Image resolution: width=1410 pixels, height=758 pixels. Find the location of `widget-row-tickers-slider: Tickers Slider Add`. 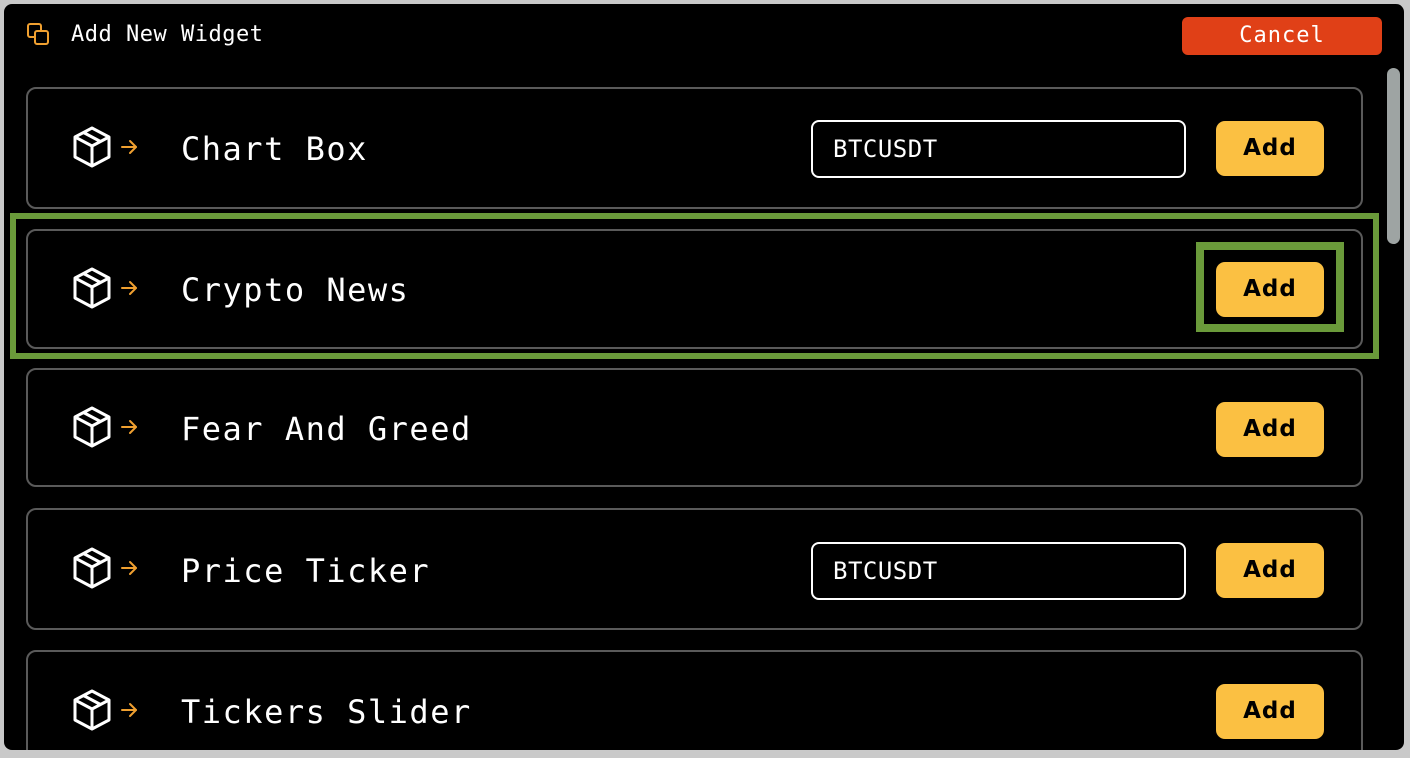

widget-row-tickers-slider: Tickers Slider Add is located at coordinates (694, 700).